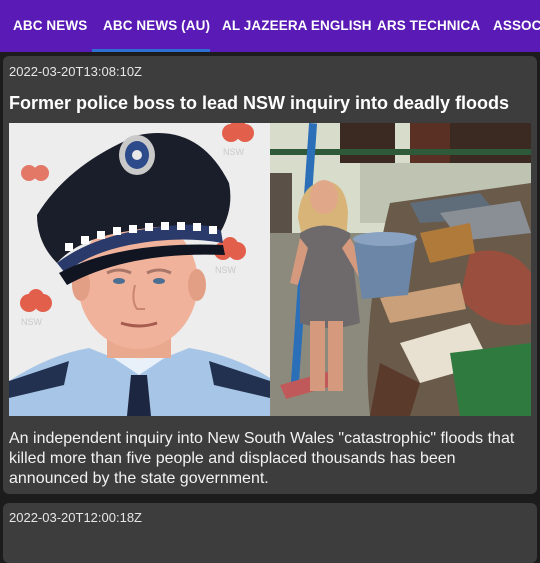 Image resolution: width=540 pixels, height=563 pixels. What do you see at coordinates (137, 155) in the screenshot?
I see `cap-badge` at bounding box center [137, 155].